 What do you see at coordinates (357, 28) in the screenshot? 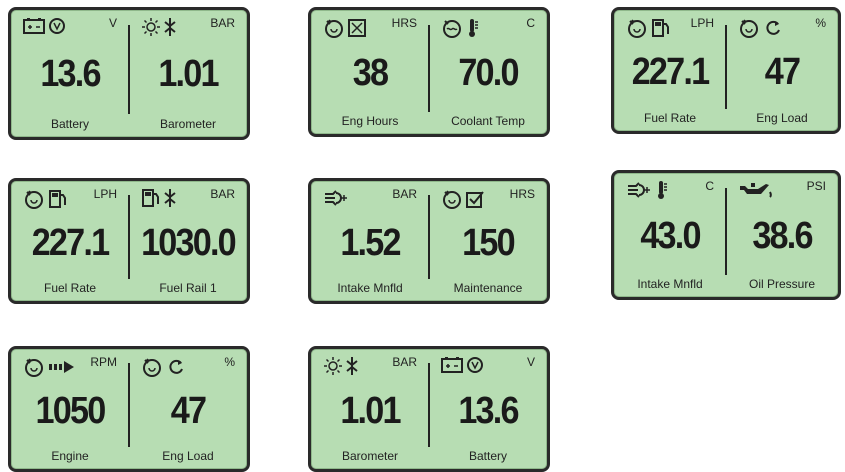
I see `hourglass-icon` at bounding box center [357, 28].